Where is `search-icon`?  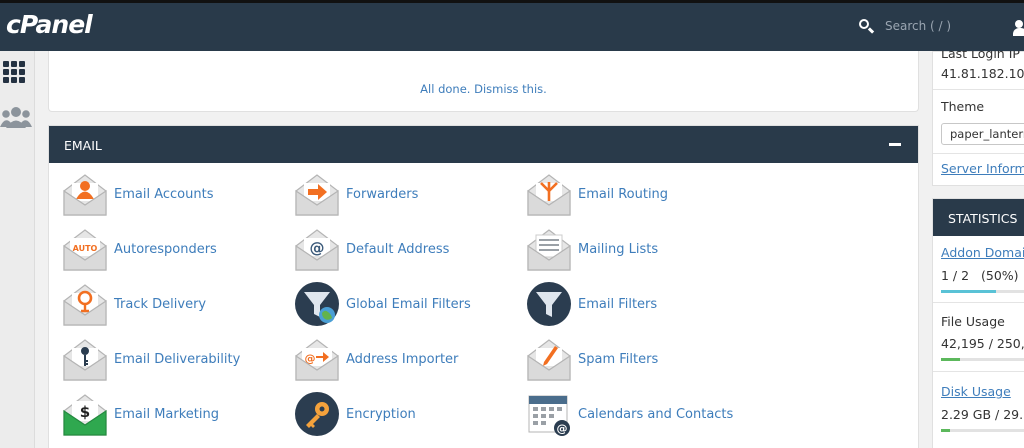 search-icon is located at coordinates (866, 26).